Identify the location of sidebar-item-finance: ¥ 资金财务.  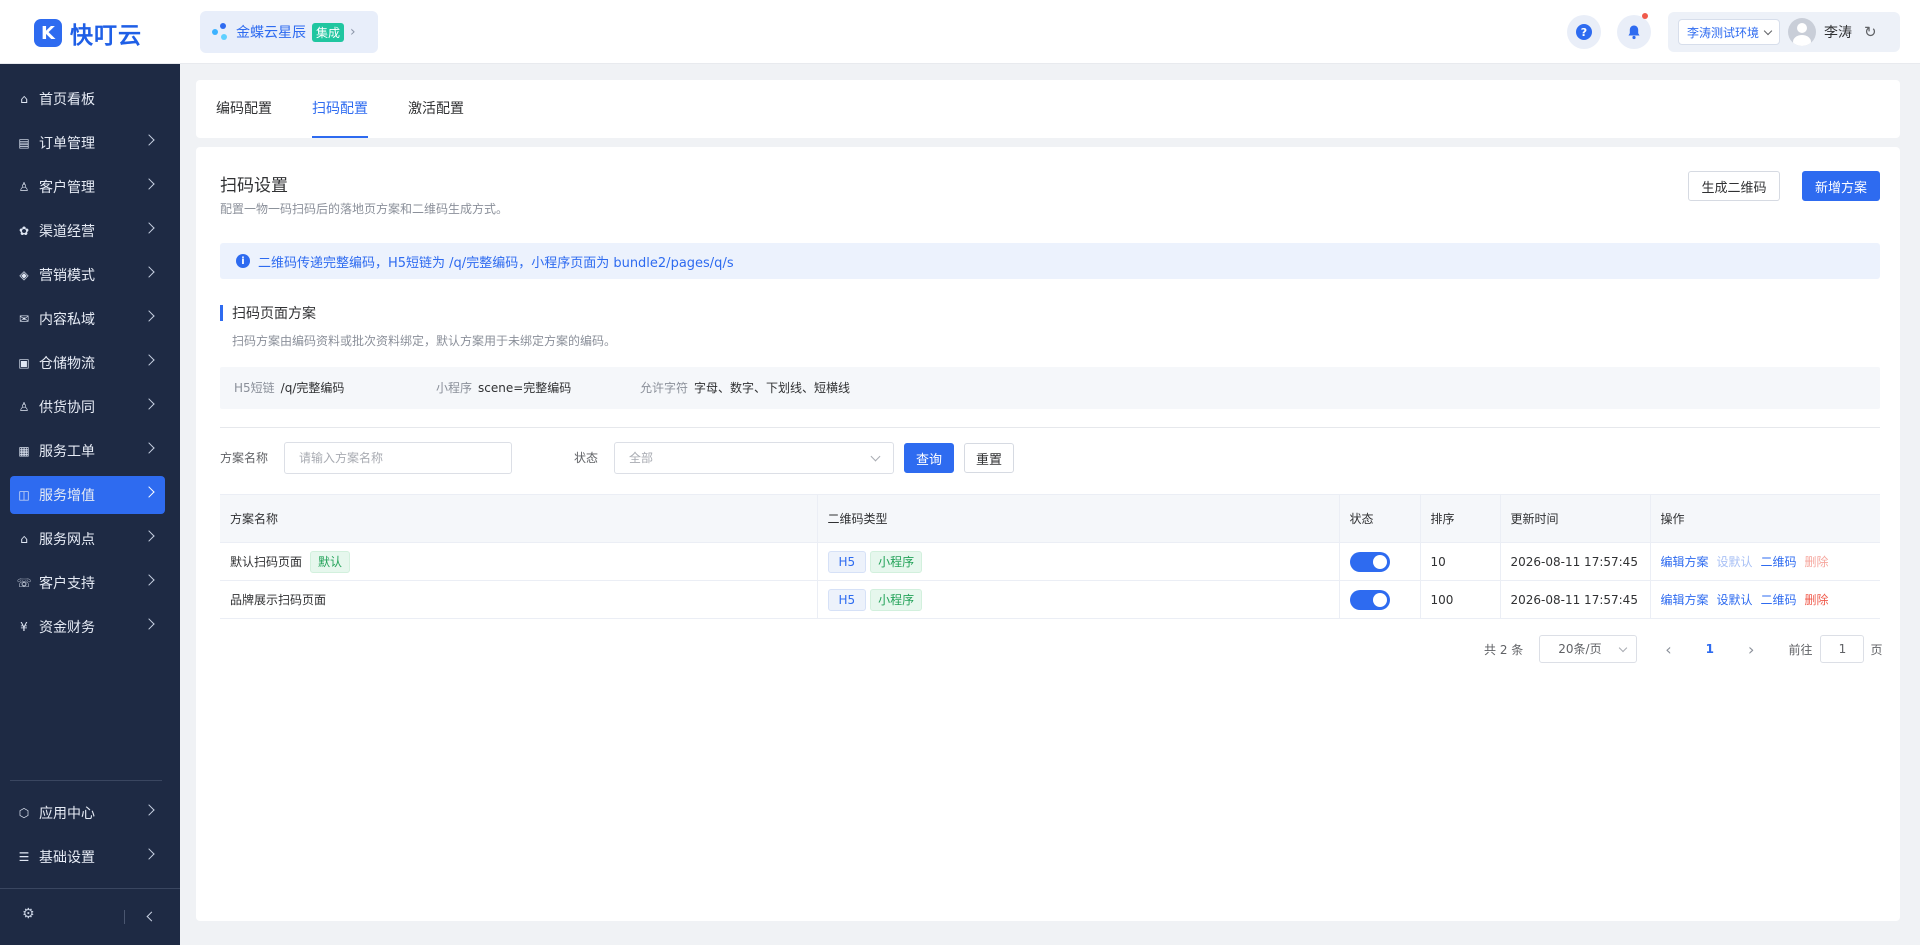
(87, 627).